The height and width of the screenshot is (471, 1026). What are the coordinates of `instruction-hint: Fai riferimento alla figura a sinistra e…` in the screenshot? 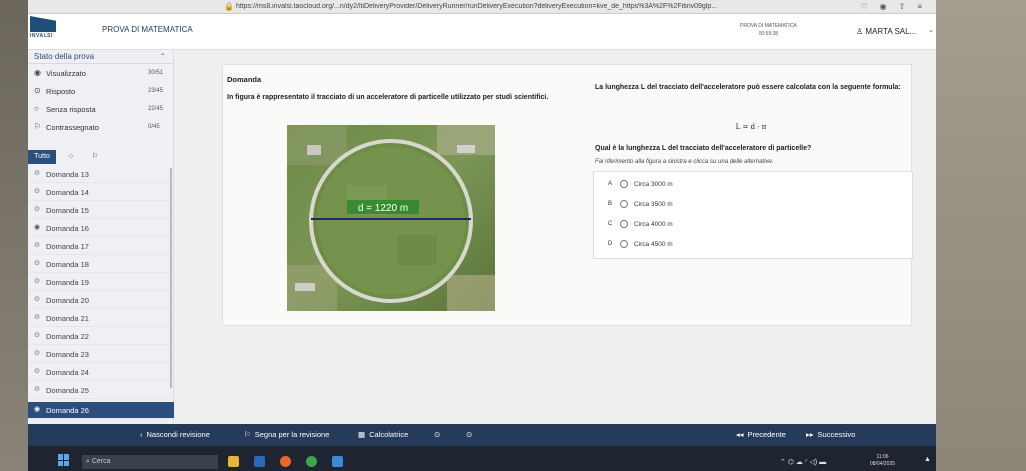 It's located at (684, 162).